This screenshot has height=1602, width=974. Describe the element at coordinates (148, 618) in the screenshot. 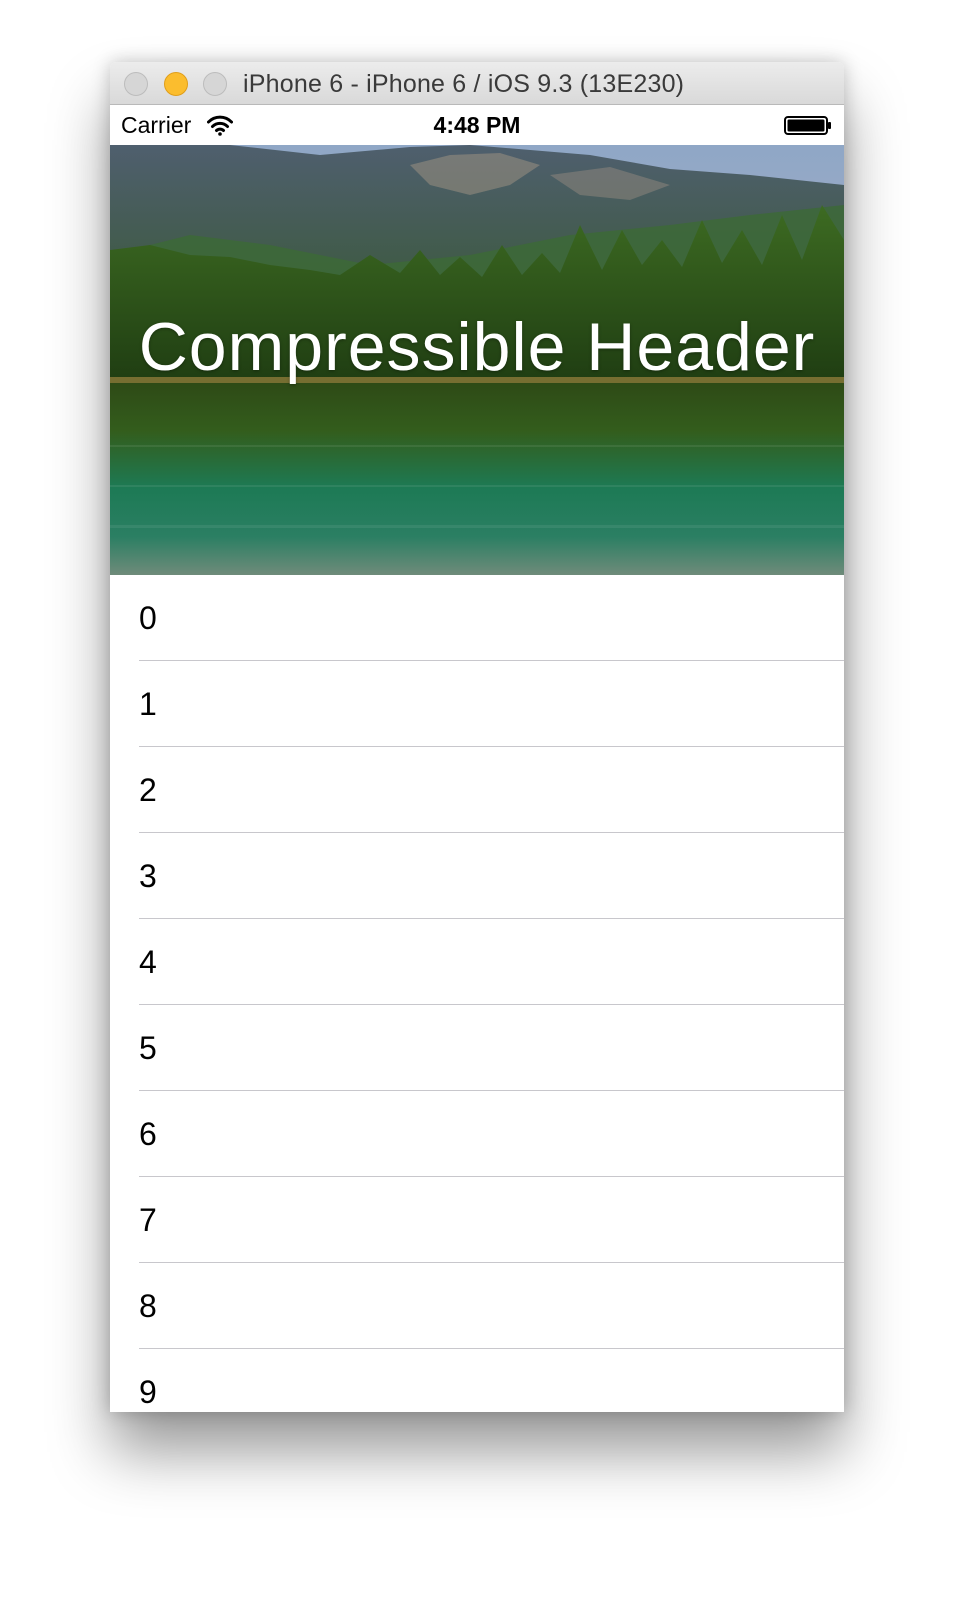

I see `row-label: 0` at that location.